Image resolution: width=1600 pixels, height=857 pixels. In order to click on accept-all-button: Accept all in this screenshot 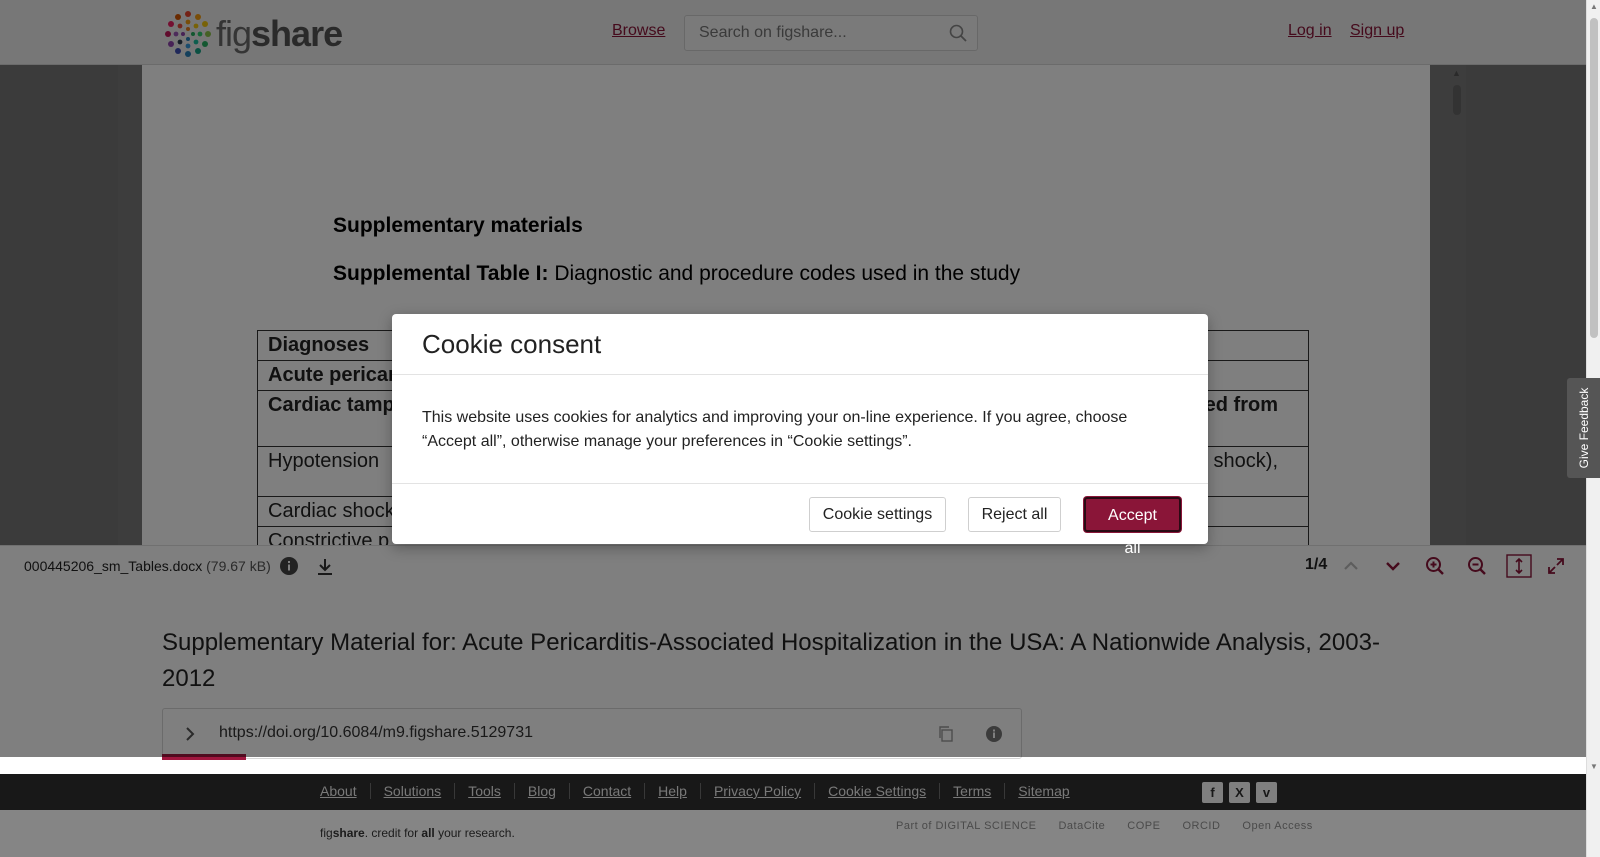, I will do `click(1132, 527)`.